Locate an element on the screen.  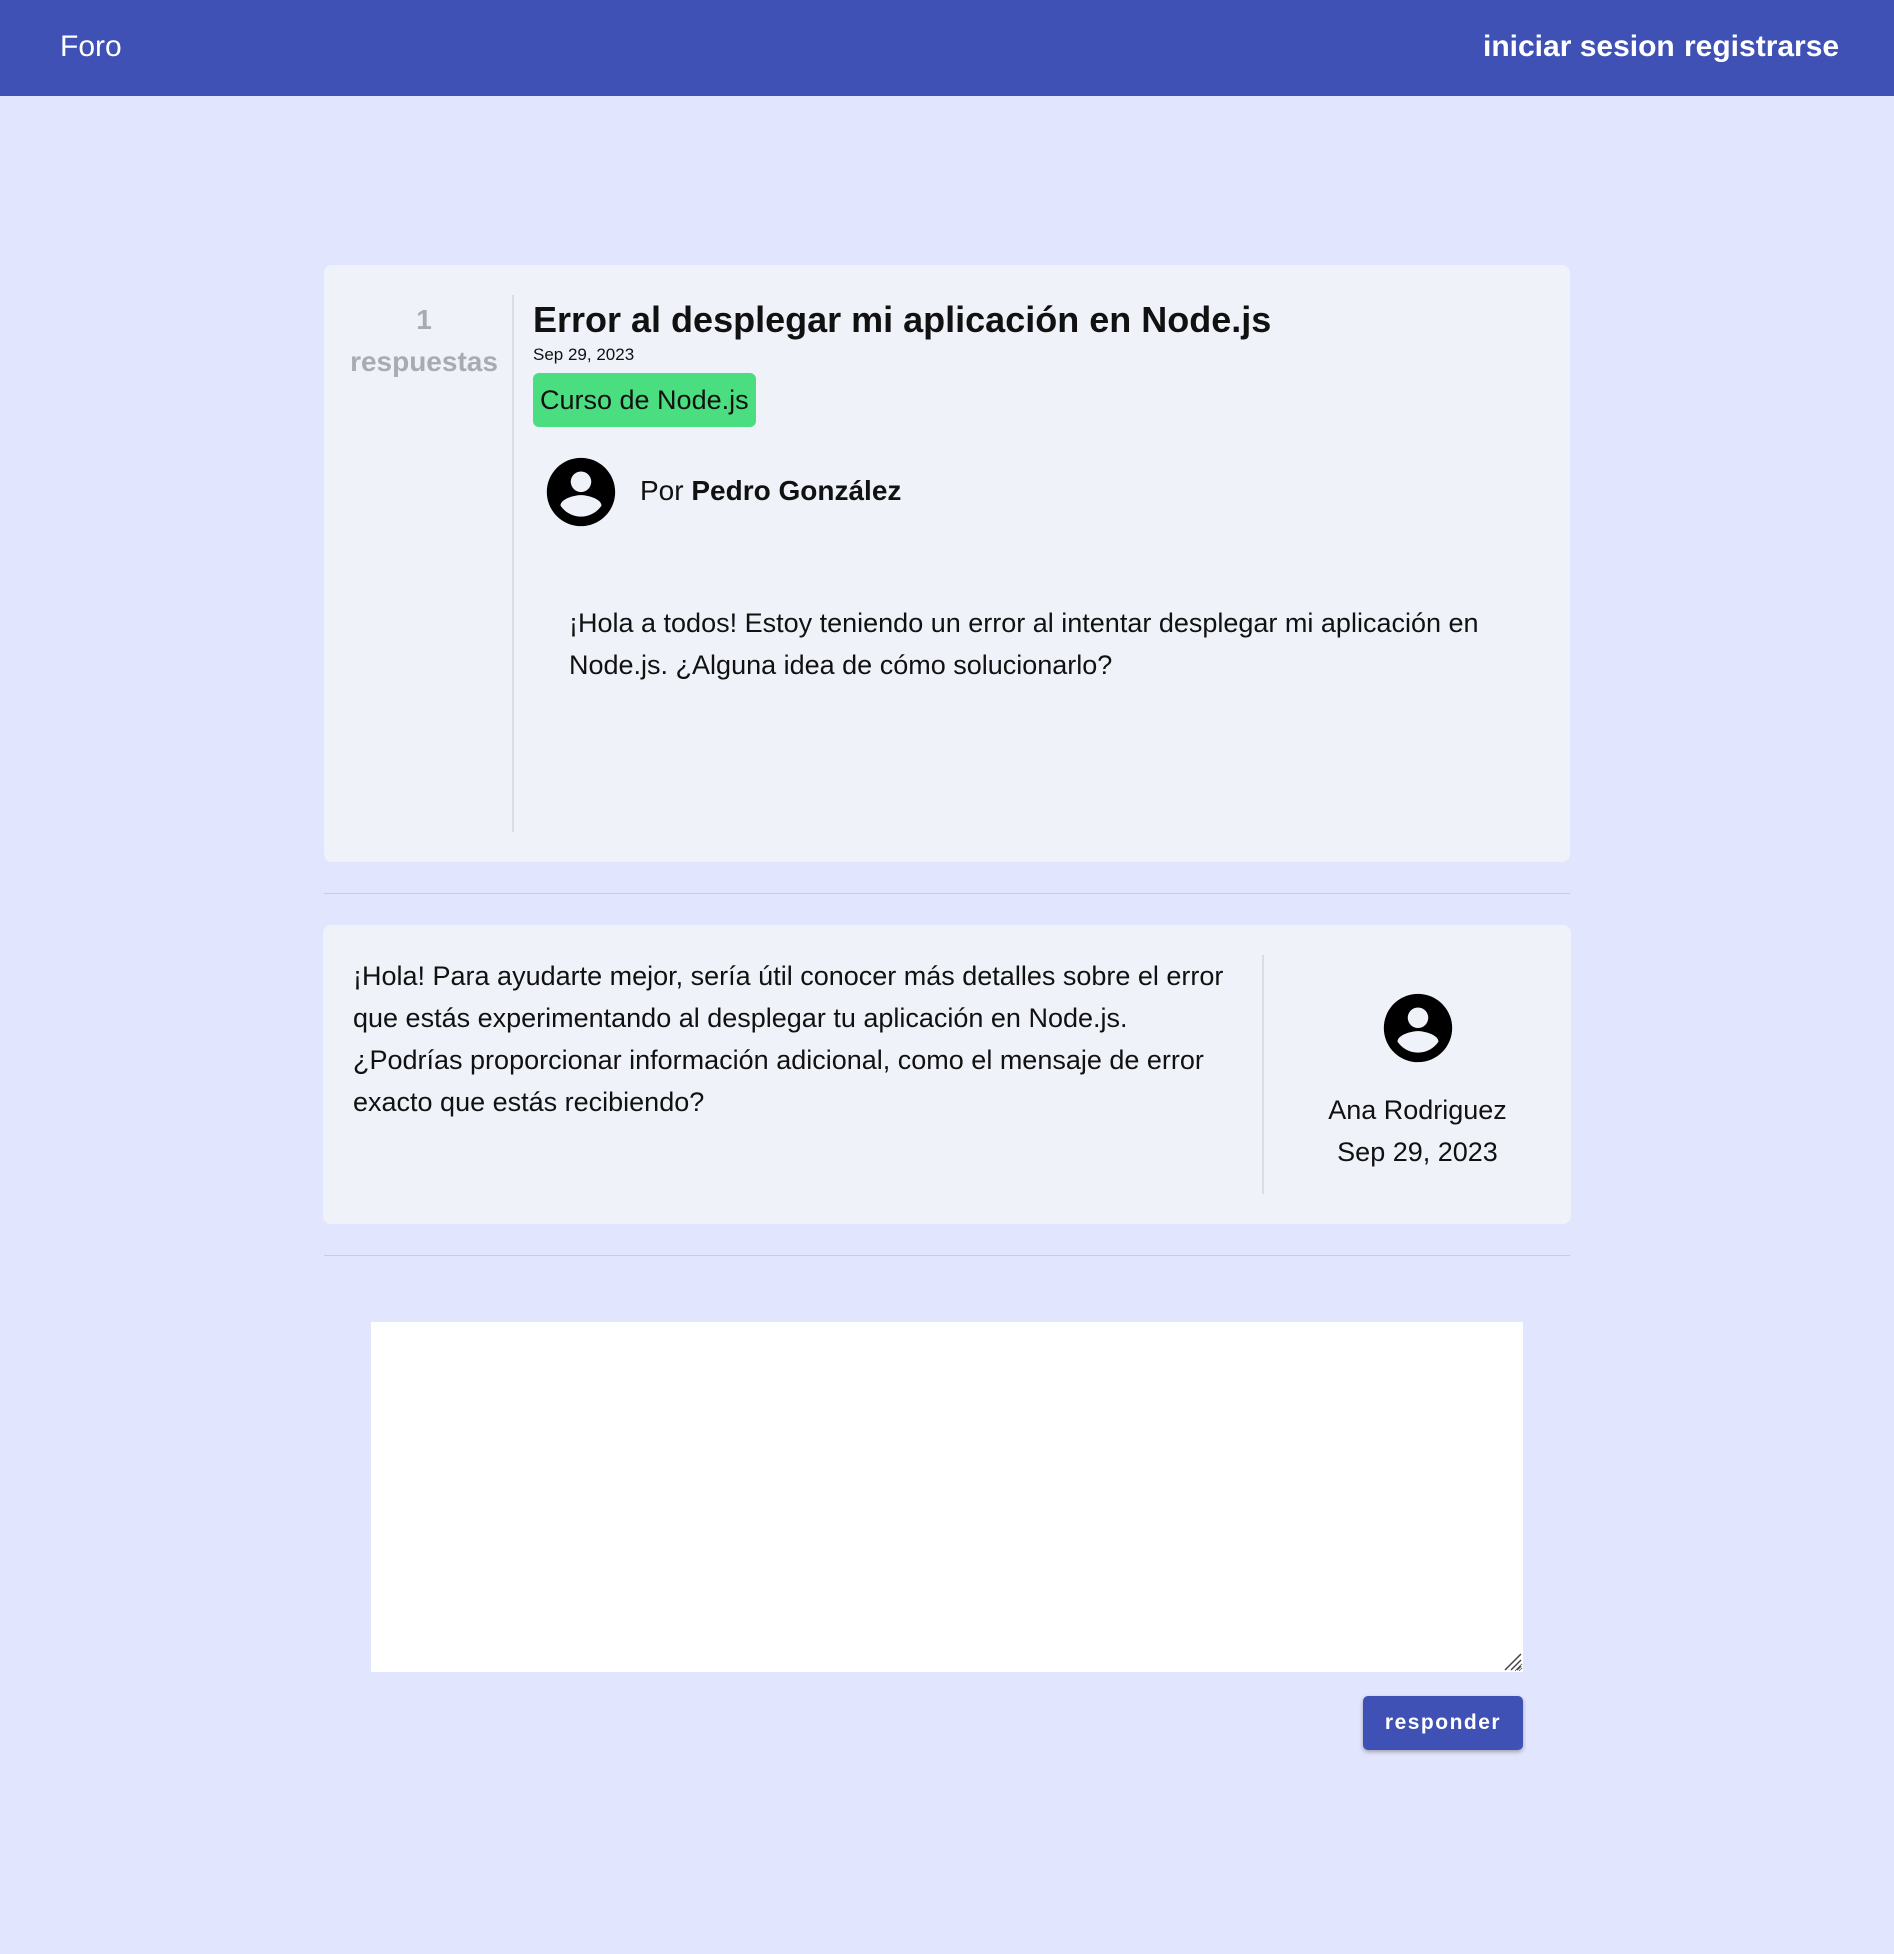
course-tag: Curso de Node.js is located at coordinates (644, 400).